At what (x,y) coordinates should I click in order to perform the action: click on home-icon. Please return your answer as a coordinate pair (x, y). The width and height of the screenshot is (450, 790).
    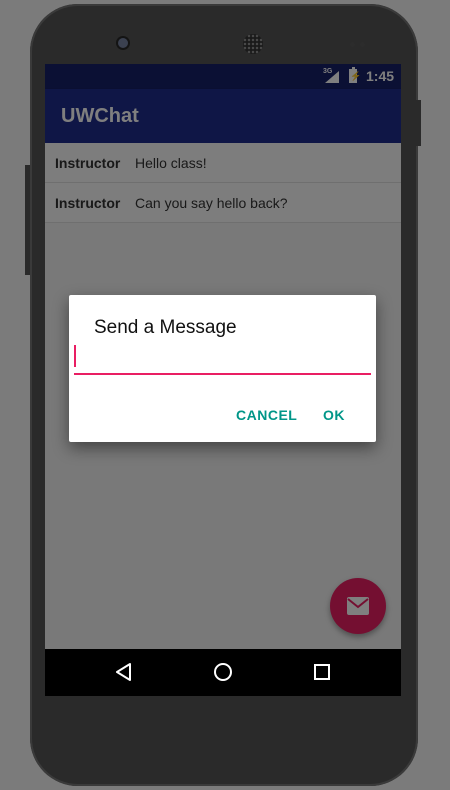
    Looking at the image, I should click on (223, 672).